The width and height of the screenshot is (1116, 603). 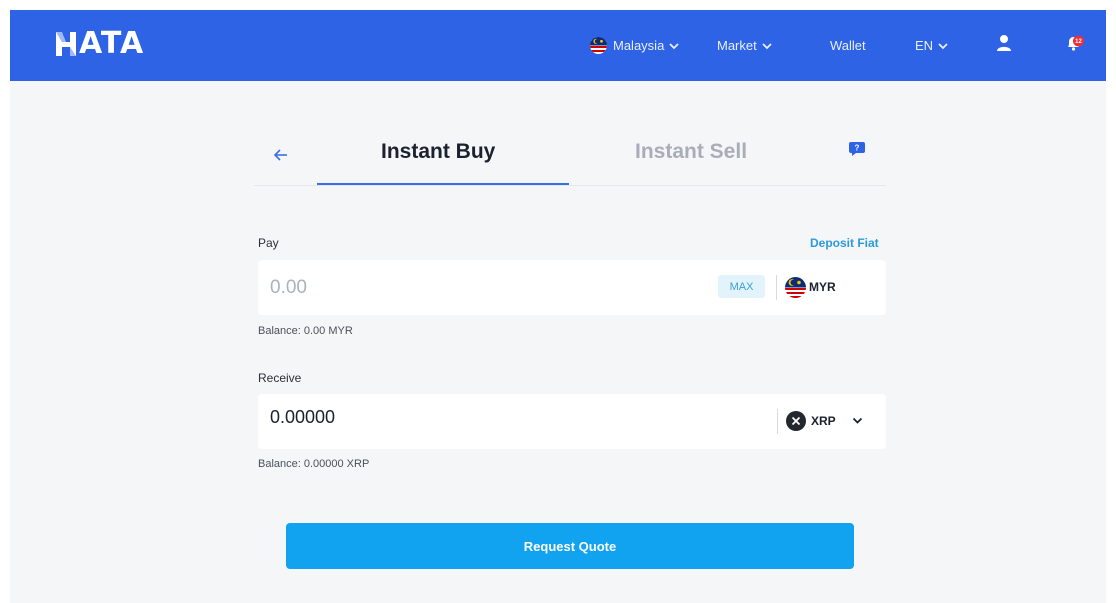 What do you see at coordinates (844, 243) in the screenshot?
I see `deposit-fiat-link: Deposit Fiat` at bounding box center [844, 243].